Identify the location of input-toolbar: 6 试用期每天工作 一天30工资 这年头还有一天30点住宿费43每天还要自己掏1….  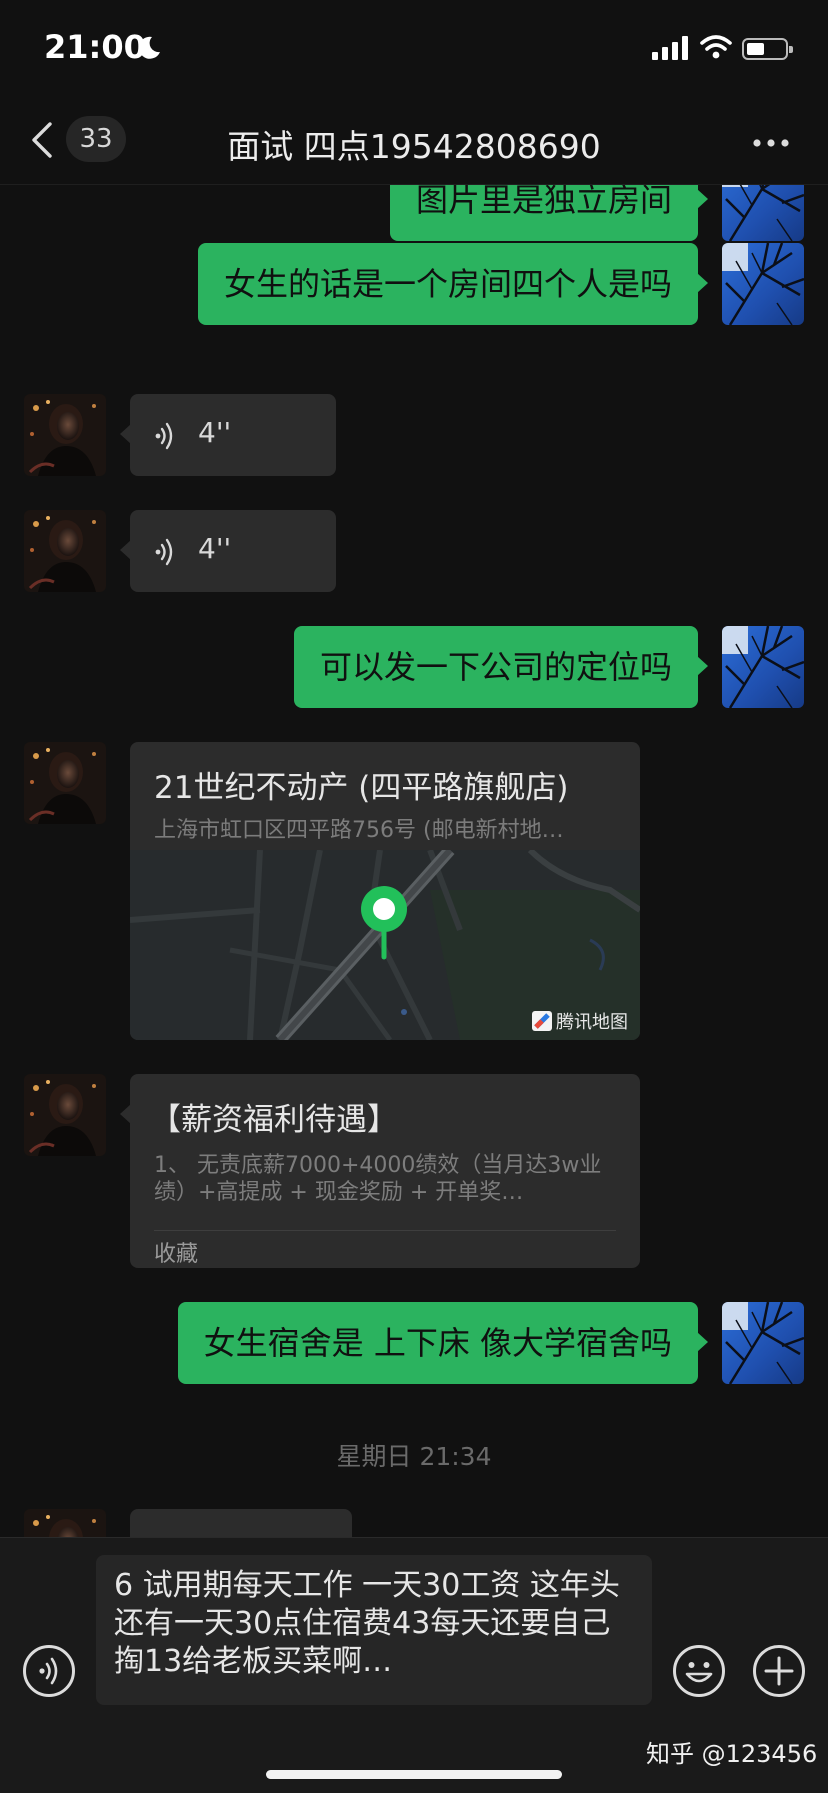
(414, 1665).